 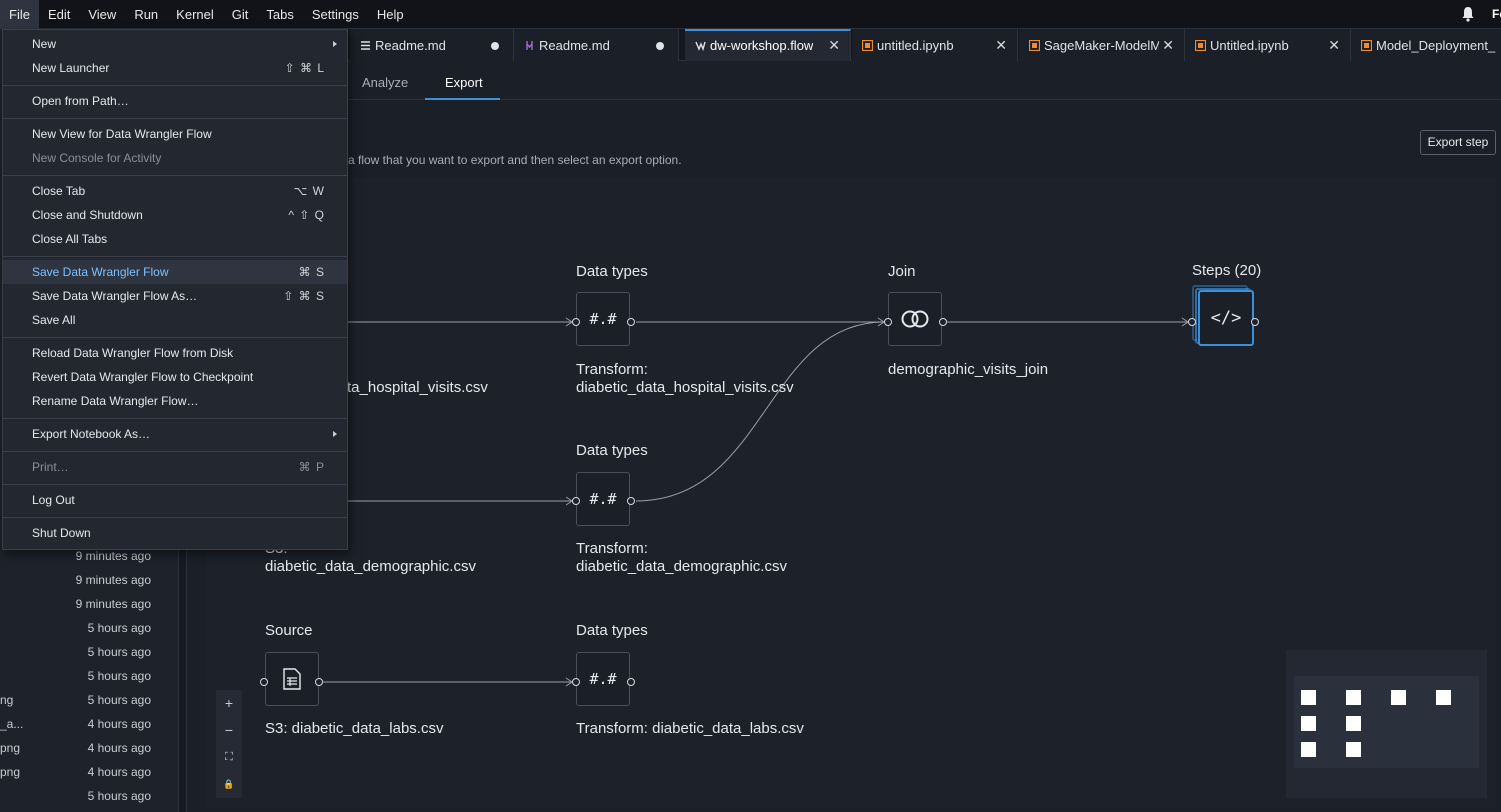 I want to click on menu-item-close-tab: Close Tab ⌥ W, so click(x=175, y=191).